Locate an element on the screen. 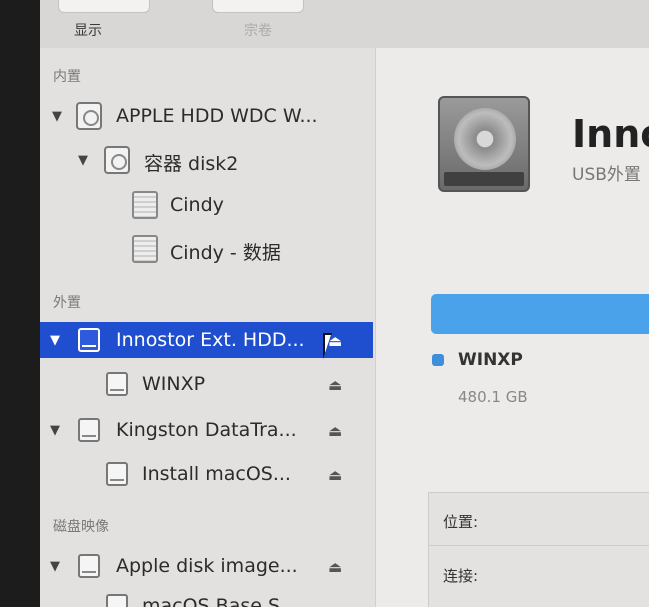 The width and height of the screenshot is (649, 607). sidebar-item-container-disk2: ▼ 容器 disk2 is located at coordinates (207, 160).